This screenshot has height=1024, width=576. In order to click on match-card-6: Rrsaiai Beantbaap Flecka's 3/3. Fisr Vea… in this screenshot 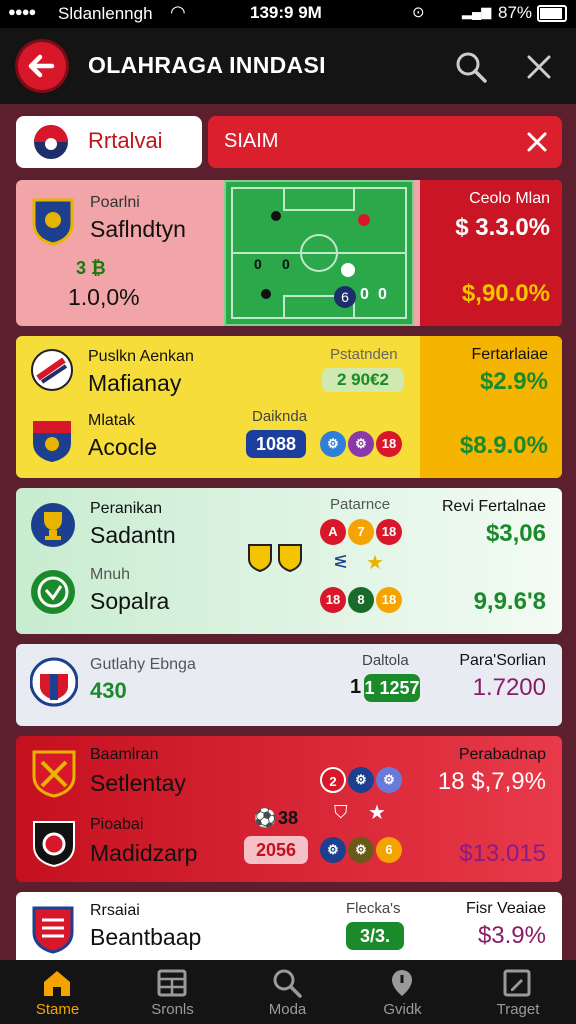, I will do `click(289, 927)`.